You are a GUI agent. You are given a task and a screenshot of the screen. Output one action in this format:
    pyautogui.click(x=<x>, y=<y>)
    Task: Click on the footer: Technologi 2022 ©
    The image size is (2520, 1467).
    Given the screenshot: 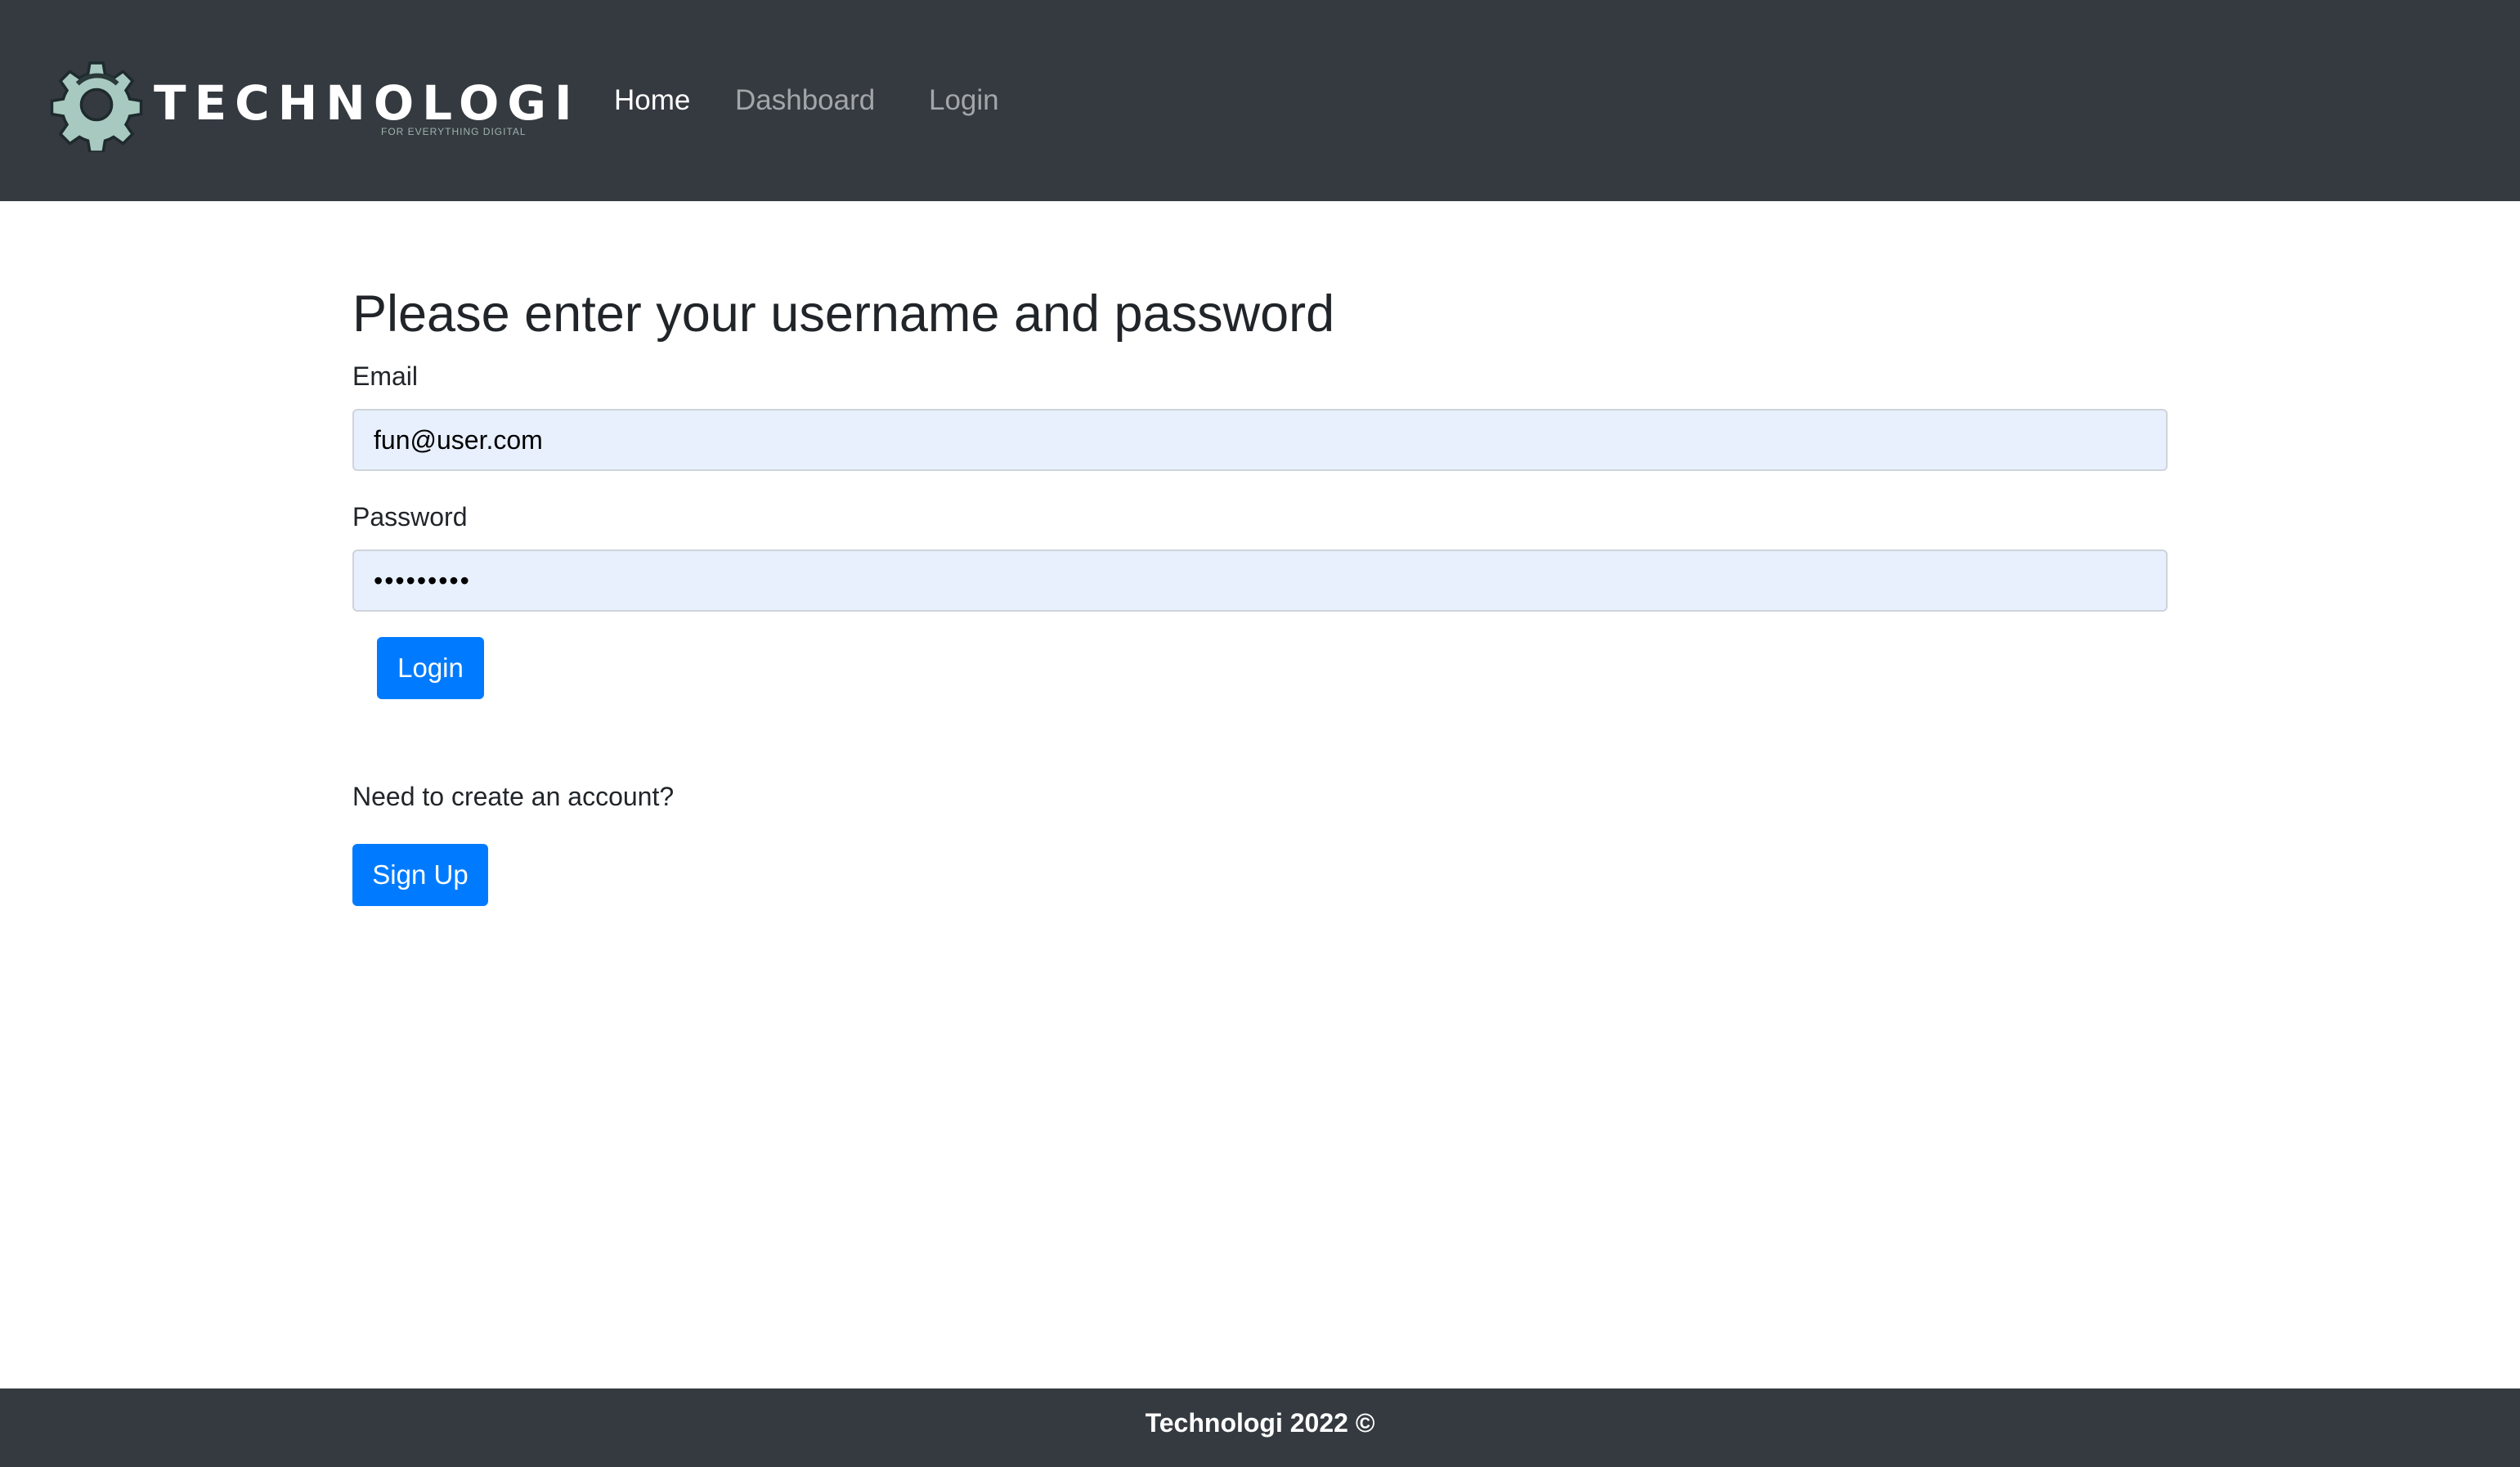 What is the action you would take?
    pyautogui.click(x=1260, y=1427)
    